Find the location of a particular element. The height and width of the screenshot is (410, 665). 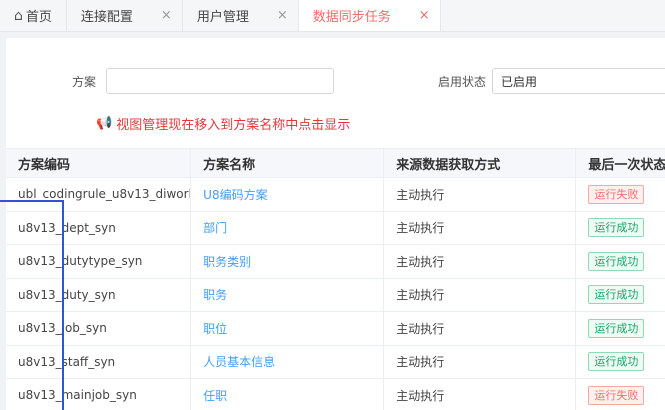

cell-name: 职务 is located at coordinates (288, 294).